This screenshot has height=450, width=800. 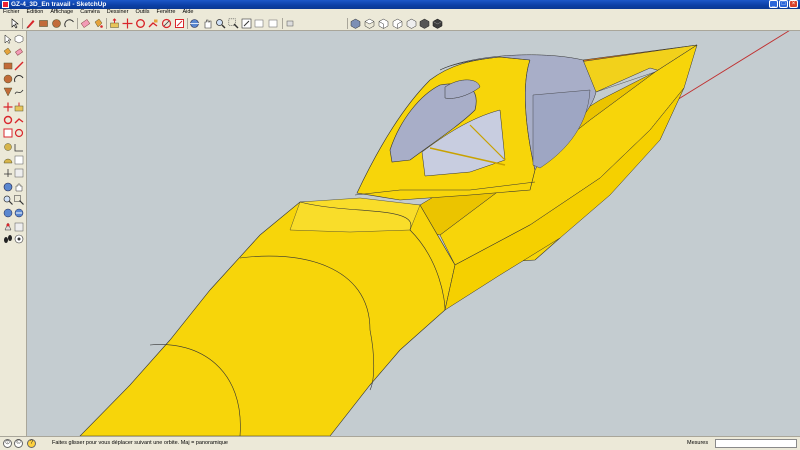 What do you see at coordinates (411, 23) in the screenshot?
I see `back-view-icon` at bounding box center [411, 23].